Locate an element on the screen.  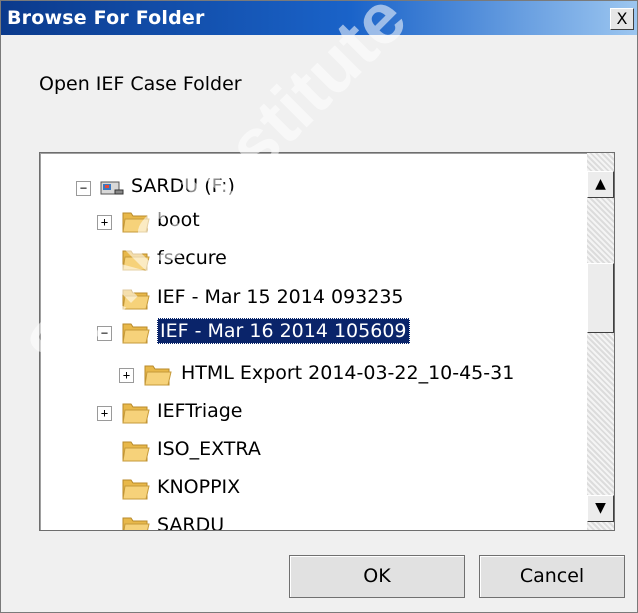
tree-item-fsecure: fsecure is located at coordinates (310, 260).